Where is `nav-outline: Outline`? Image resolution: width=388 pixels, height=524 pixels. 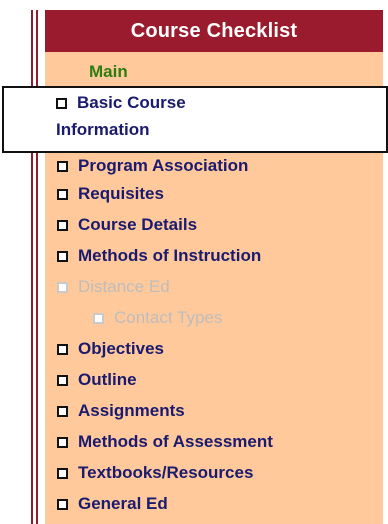
nav-outline: Outline is located at coordinates (214, 380).